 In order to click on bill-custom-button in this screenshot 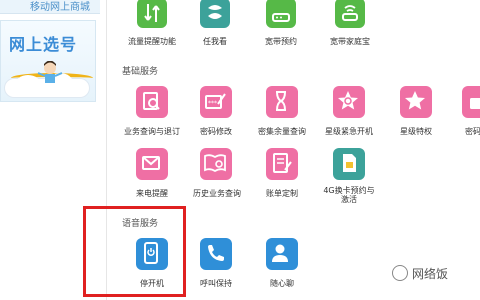, I will do `click(282, 164)`.